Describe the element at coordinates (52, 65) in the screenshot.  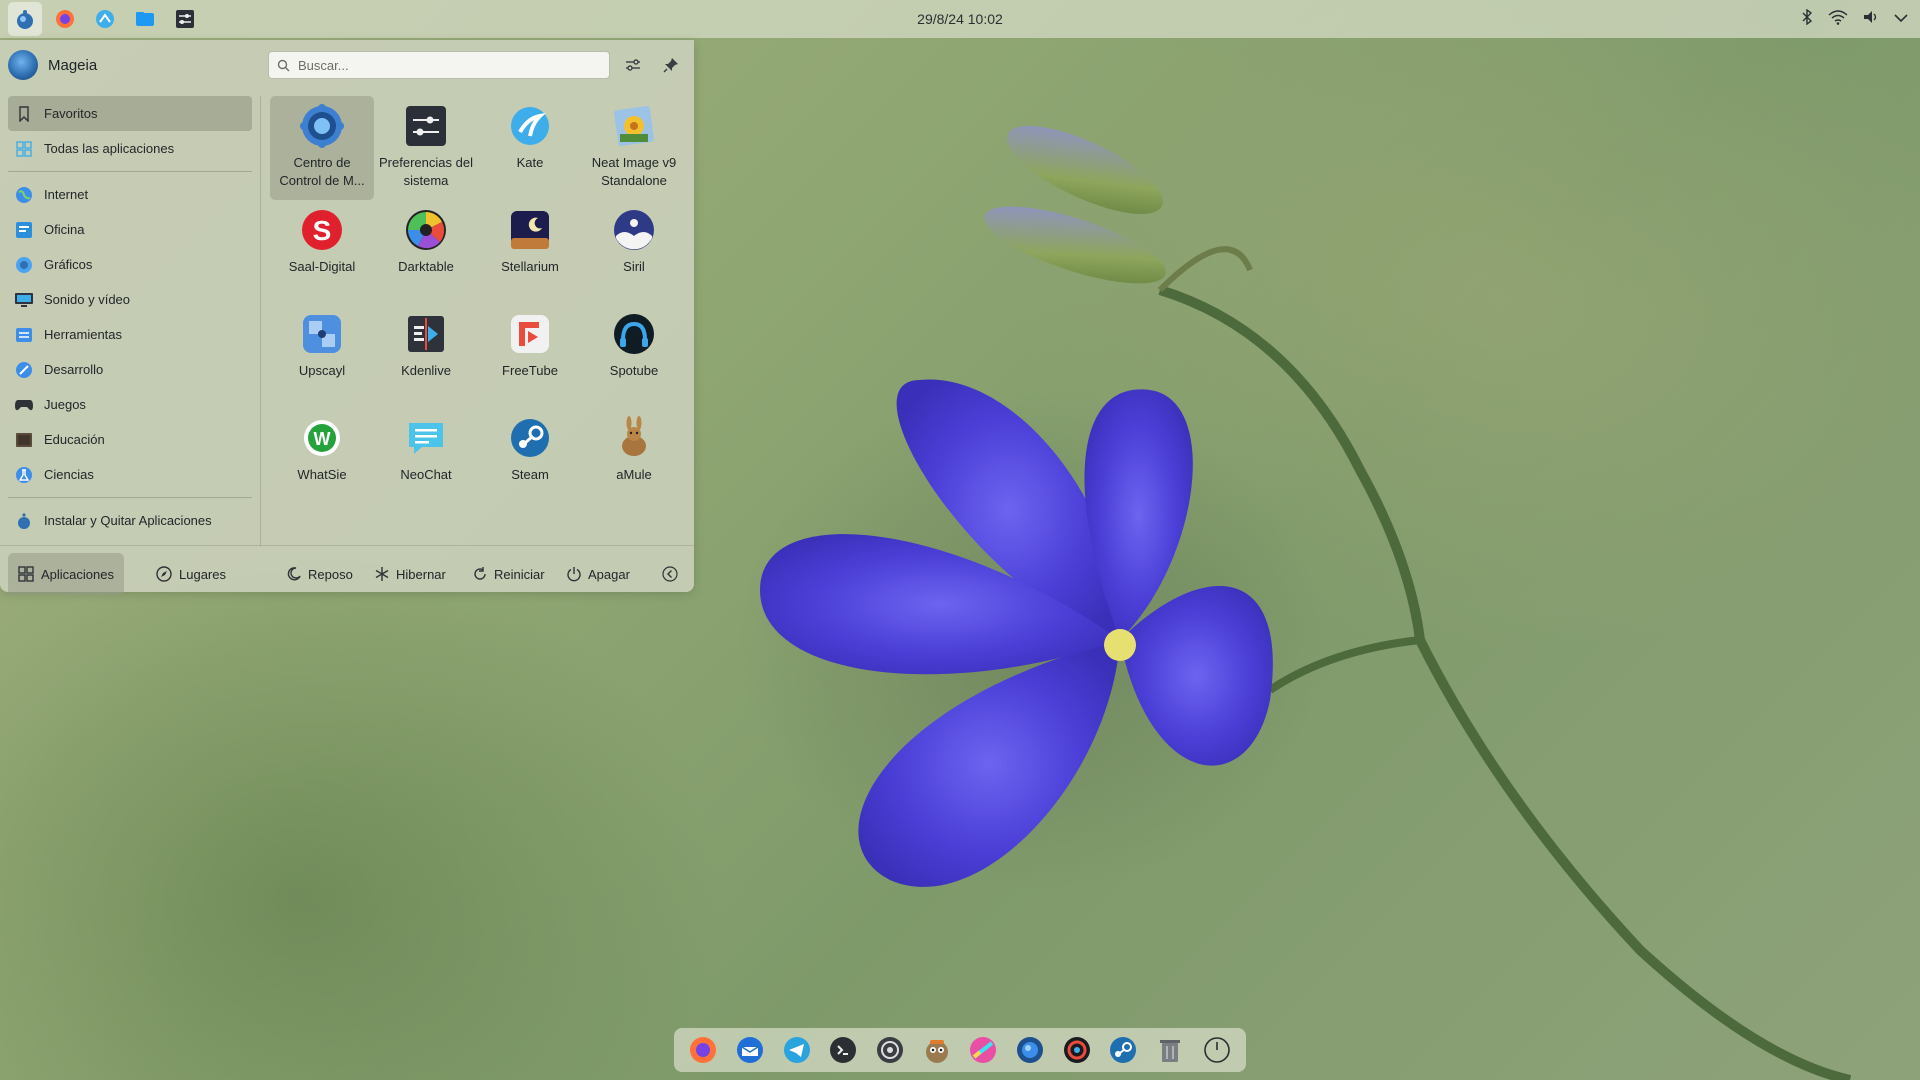
I see `user-header: Mageia` at that location.